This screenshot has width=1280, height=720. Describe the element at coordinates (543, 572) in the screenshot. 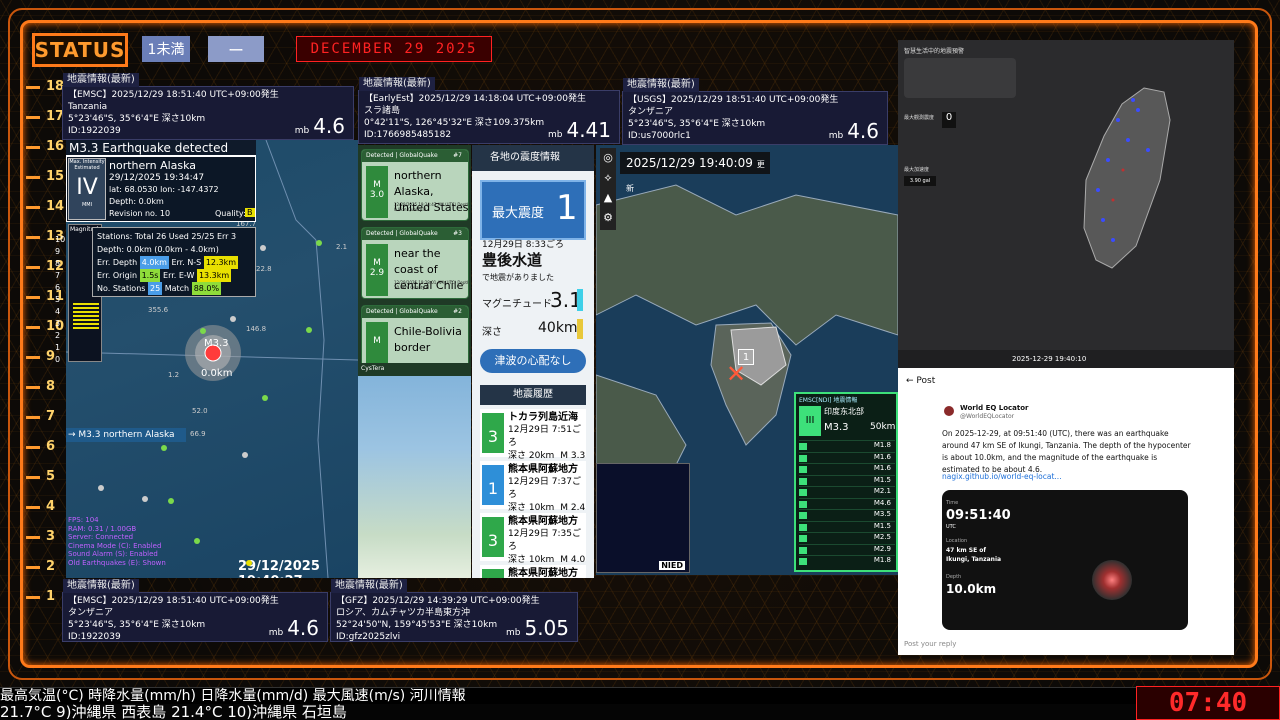

I see `history-text: 熊本県阿蘇地方` at that location.